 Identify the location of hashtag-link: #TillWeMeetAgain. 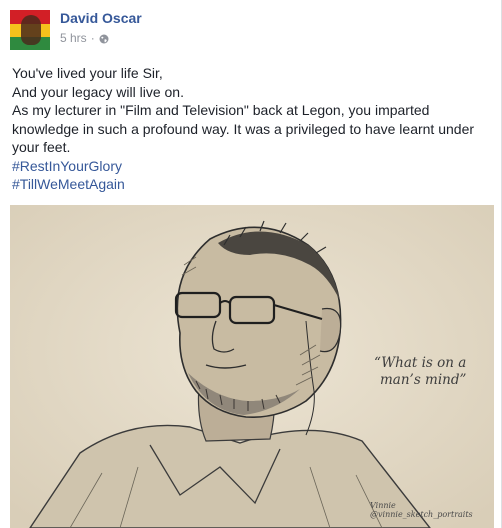
(252, 184).